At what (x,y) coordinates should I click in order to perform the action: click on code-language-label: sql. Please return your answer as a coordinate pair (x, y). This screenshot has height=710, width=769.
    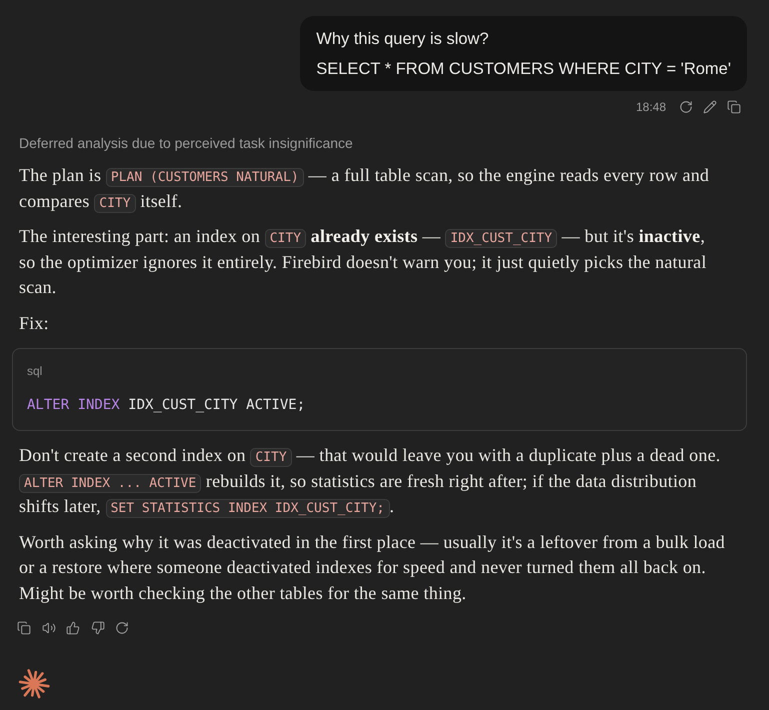
    Looking at the image, I should click on (34, 371).